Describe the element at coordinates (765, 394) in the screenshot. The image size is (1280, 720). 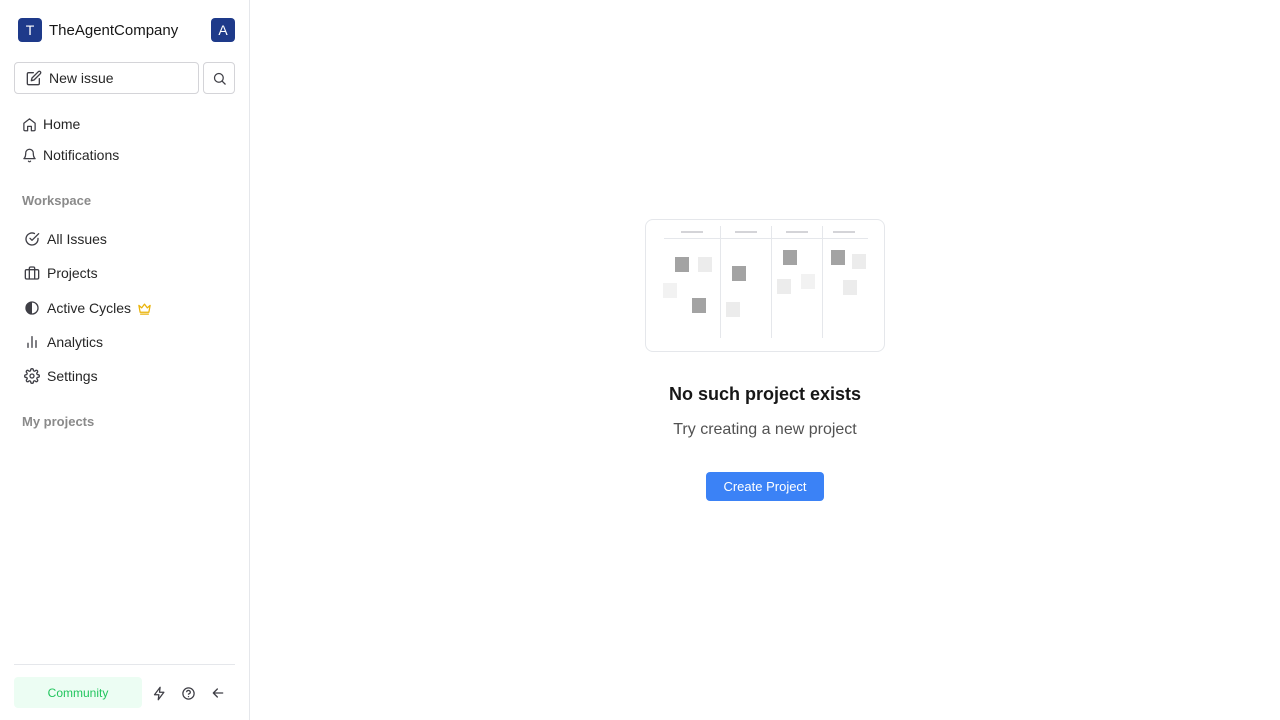
I see `empty-state-title: No such project exists` at that location.